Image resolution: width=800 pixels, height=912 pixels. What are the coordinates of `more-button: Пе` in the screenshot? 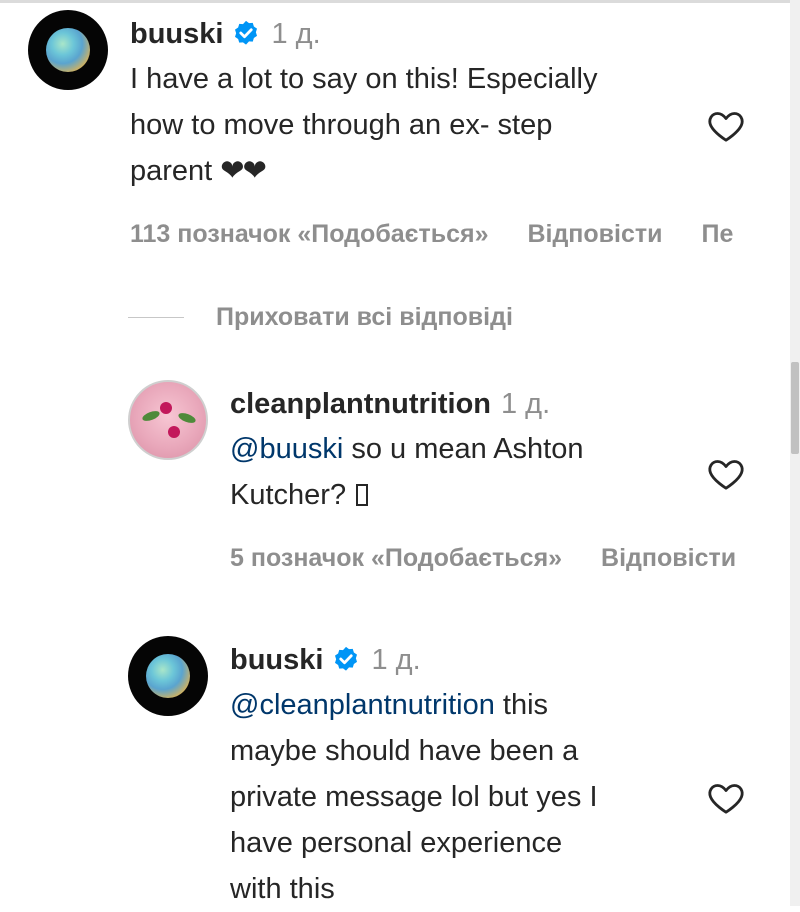 It's located at (717, 234).